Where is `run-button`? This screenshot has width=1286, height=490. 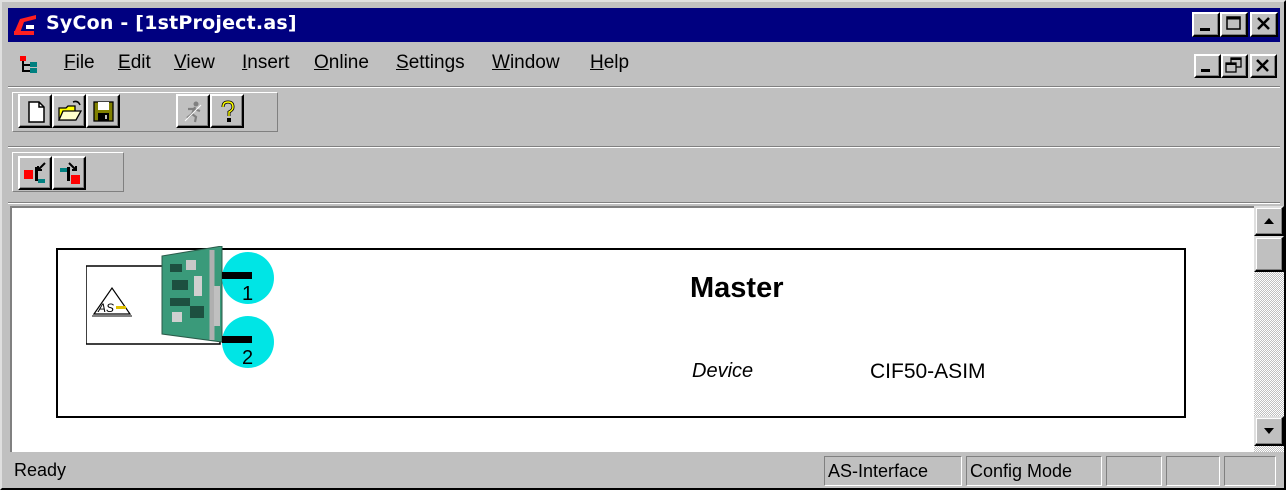
run-button is located at coordinates (193, 111).